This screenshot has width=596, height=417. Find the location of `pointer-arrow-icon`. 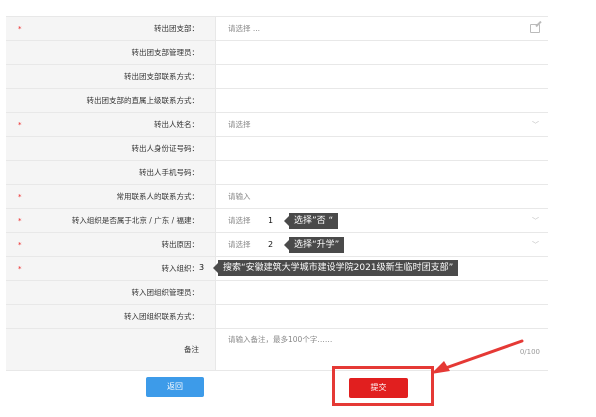

pointer-arrow-icon is located at coordinates (477, 356).